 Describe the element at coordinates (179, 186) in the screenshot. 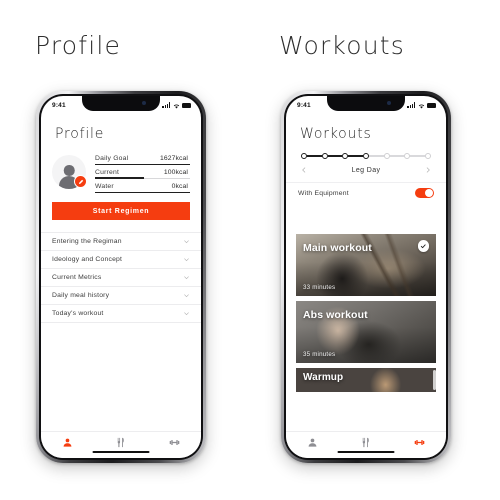

I see `metric-value: 0kcal` at that location.